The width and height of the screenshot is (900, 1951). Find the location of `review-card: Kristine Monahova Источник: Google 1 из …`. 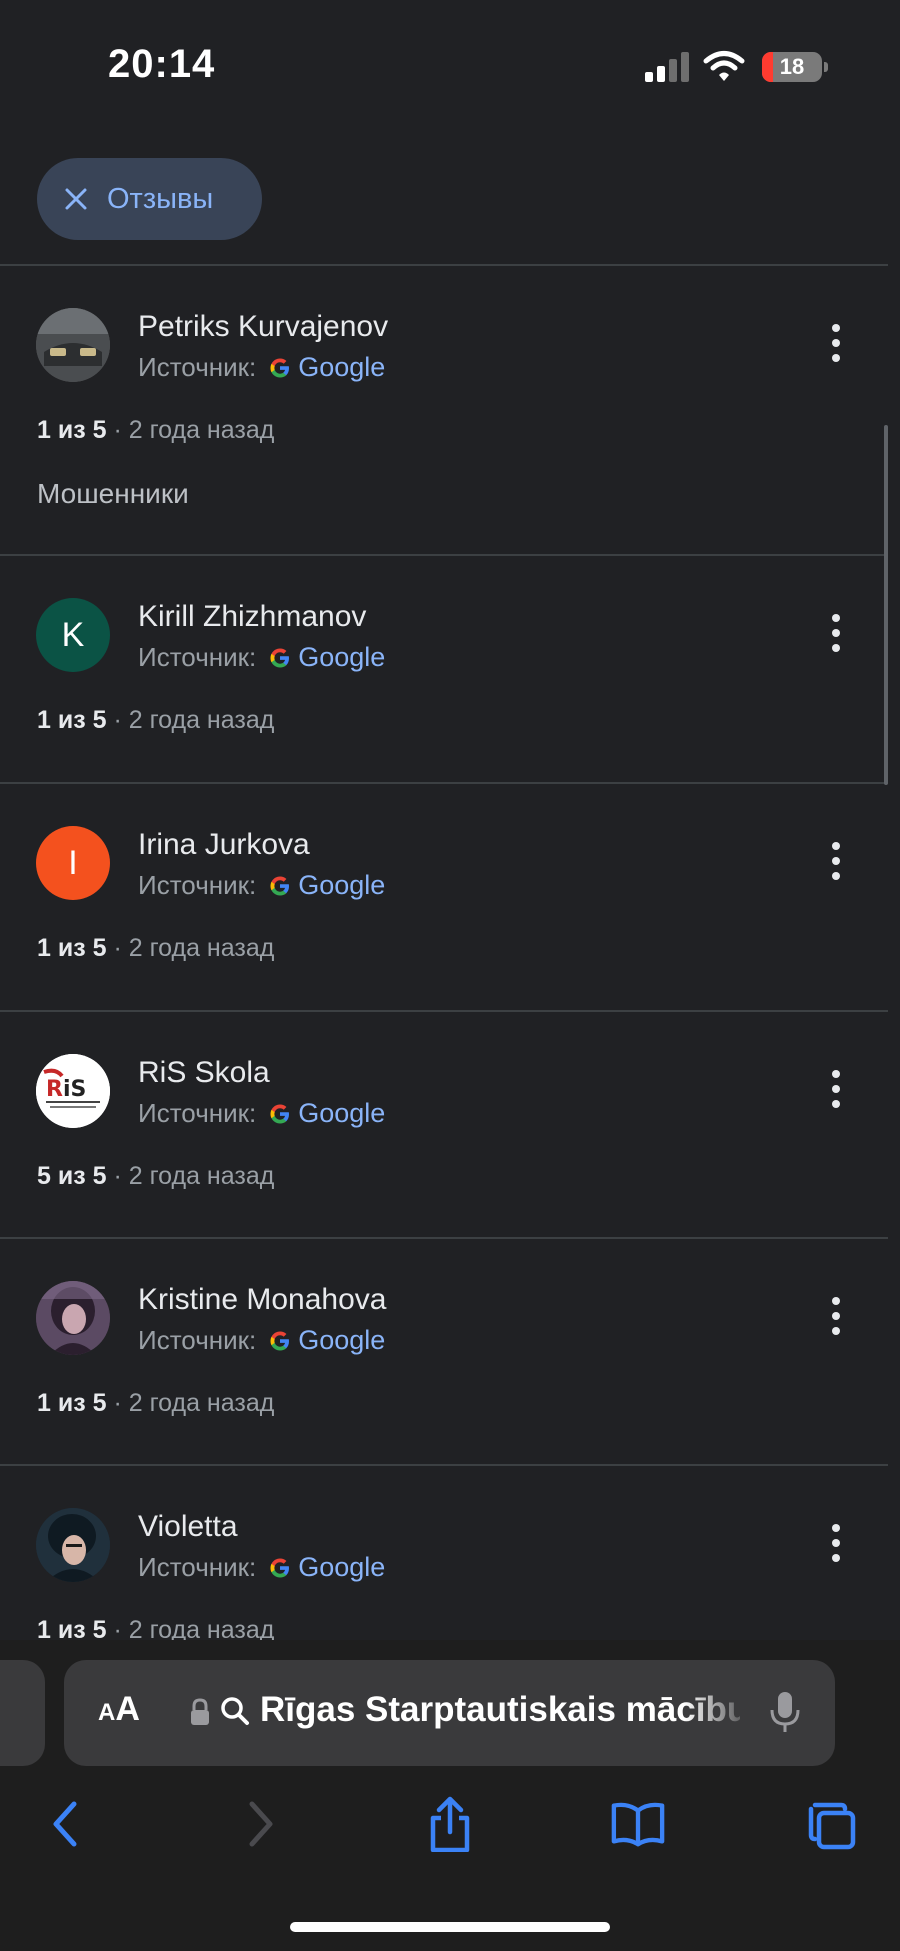

review-card: Kristine Monahova Источник: Google 1 из … is located at coordinates (444, 1352).